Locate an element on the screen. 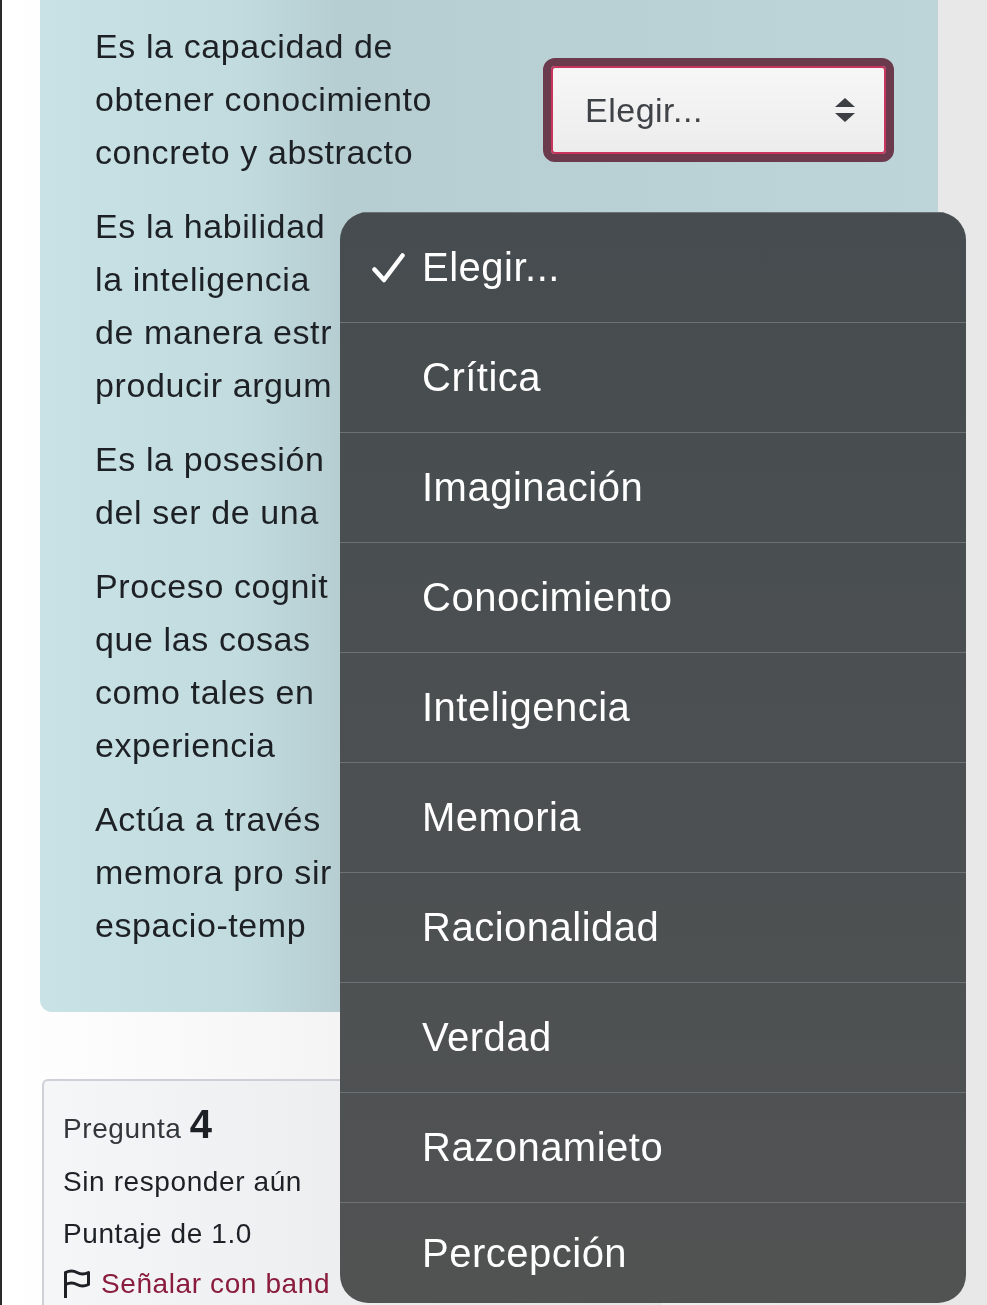 The height and width of the screenshot is (1305, 987). dropdown-option: Memoria is located at coordinates (653, 817).